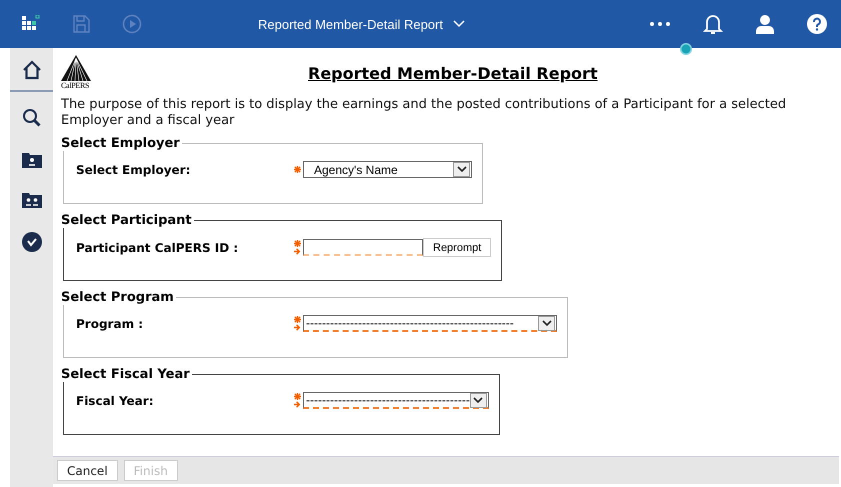 Image resolution: width=841 pixels, height=487 pixels. Describe the element at coordinates (32, 160) in the screenshot. I see `folder-person-icon` at that location.